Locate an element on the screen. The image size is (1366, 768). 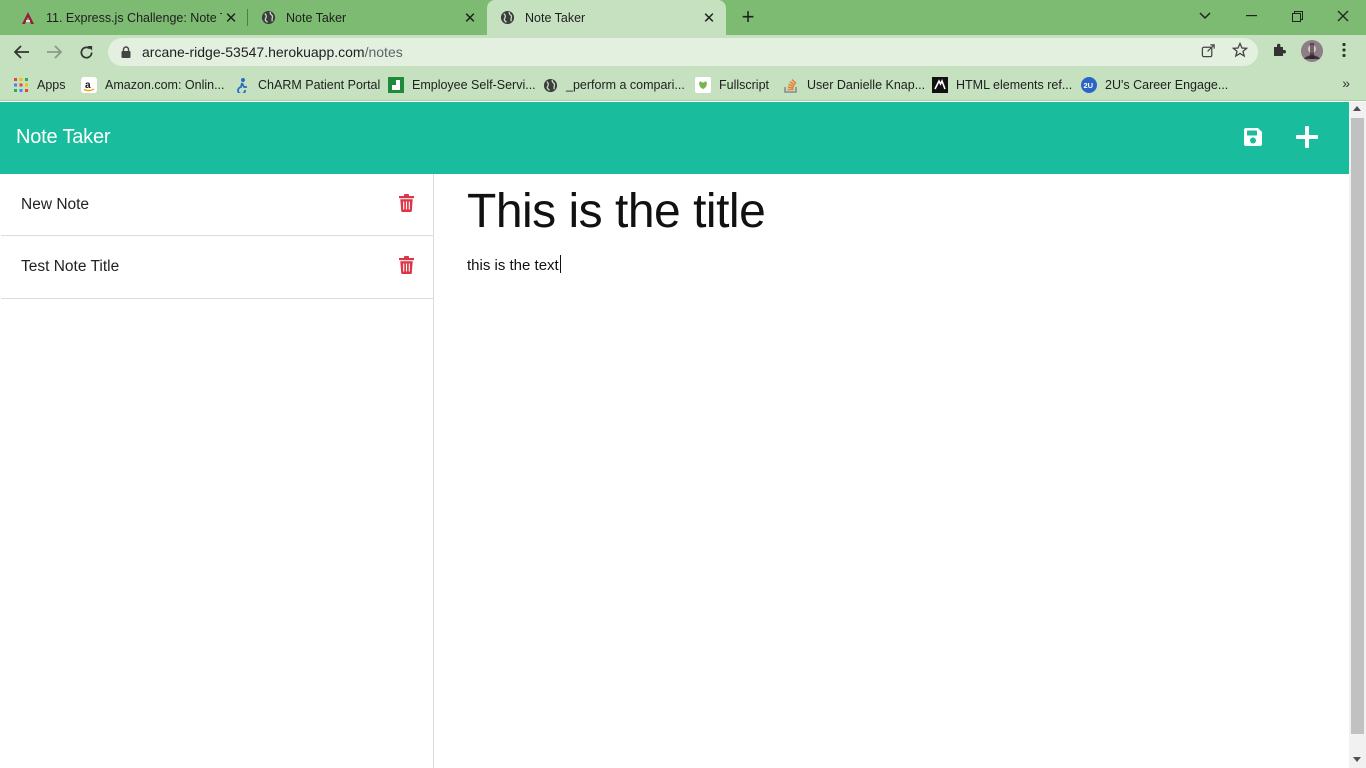
2u-icon: 2U is located at coordinates (1089, 85).